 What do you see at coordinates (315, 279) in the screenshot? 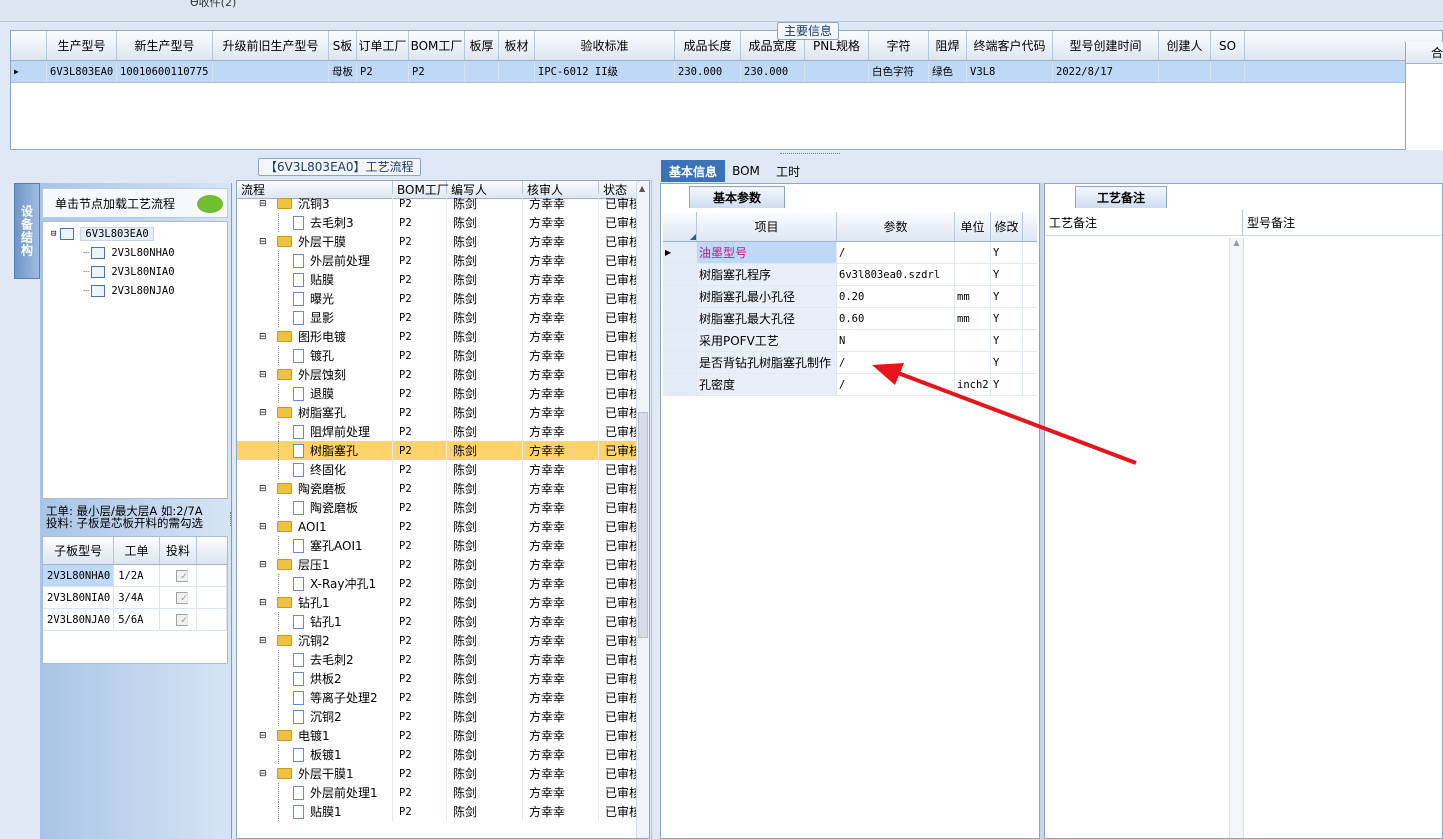
I see `process-step: 贴膜` at bounding box center [315, 279].